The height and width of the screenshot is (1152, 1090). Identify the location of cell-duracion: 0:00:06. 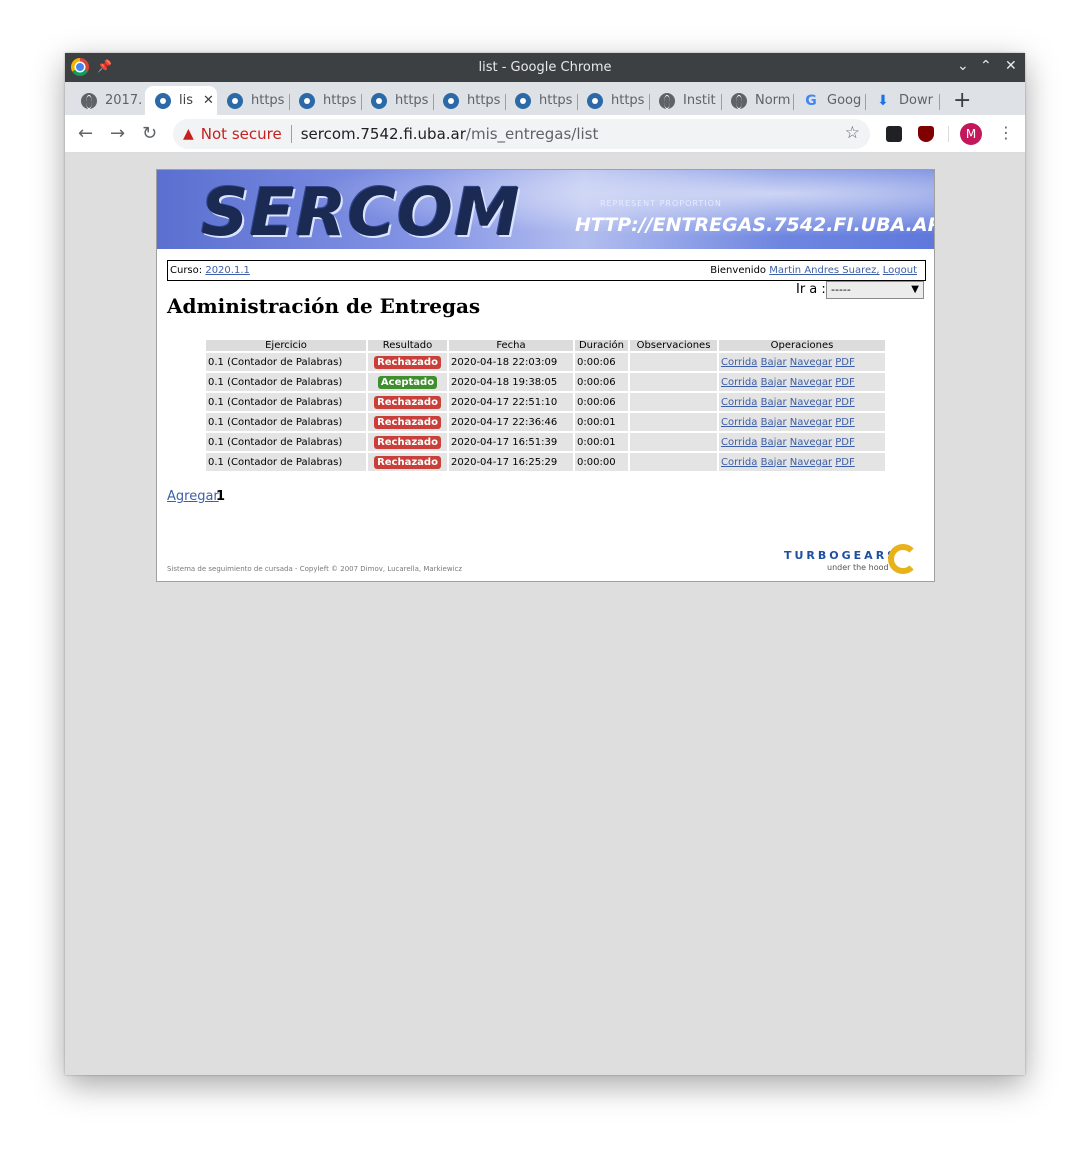
(601, 402).